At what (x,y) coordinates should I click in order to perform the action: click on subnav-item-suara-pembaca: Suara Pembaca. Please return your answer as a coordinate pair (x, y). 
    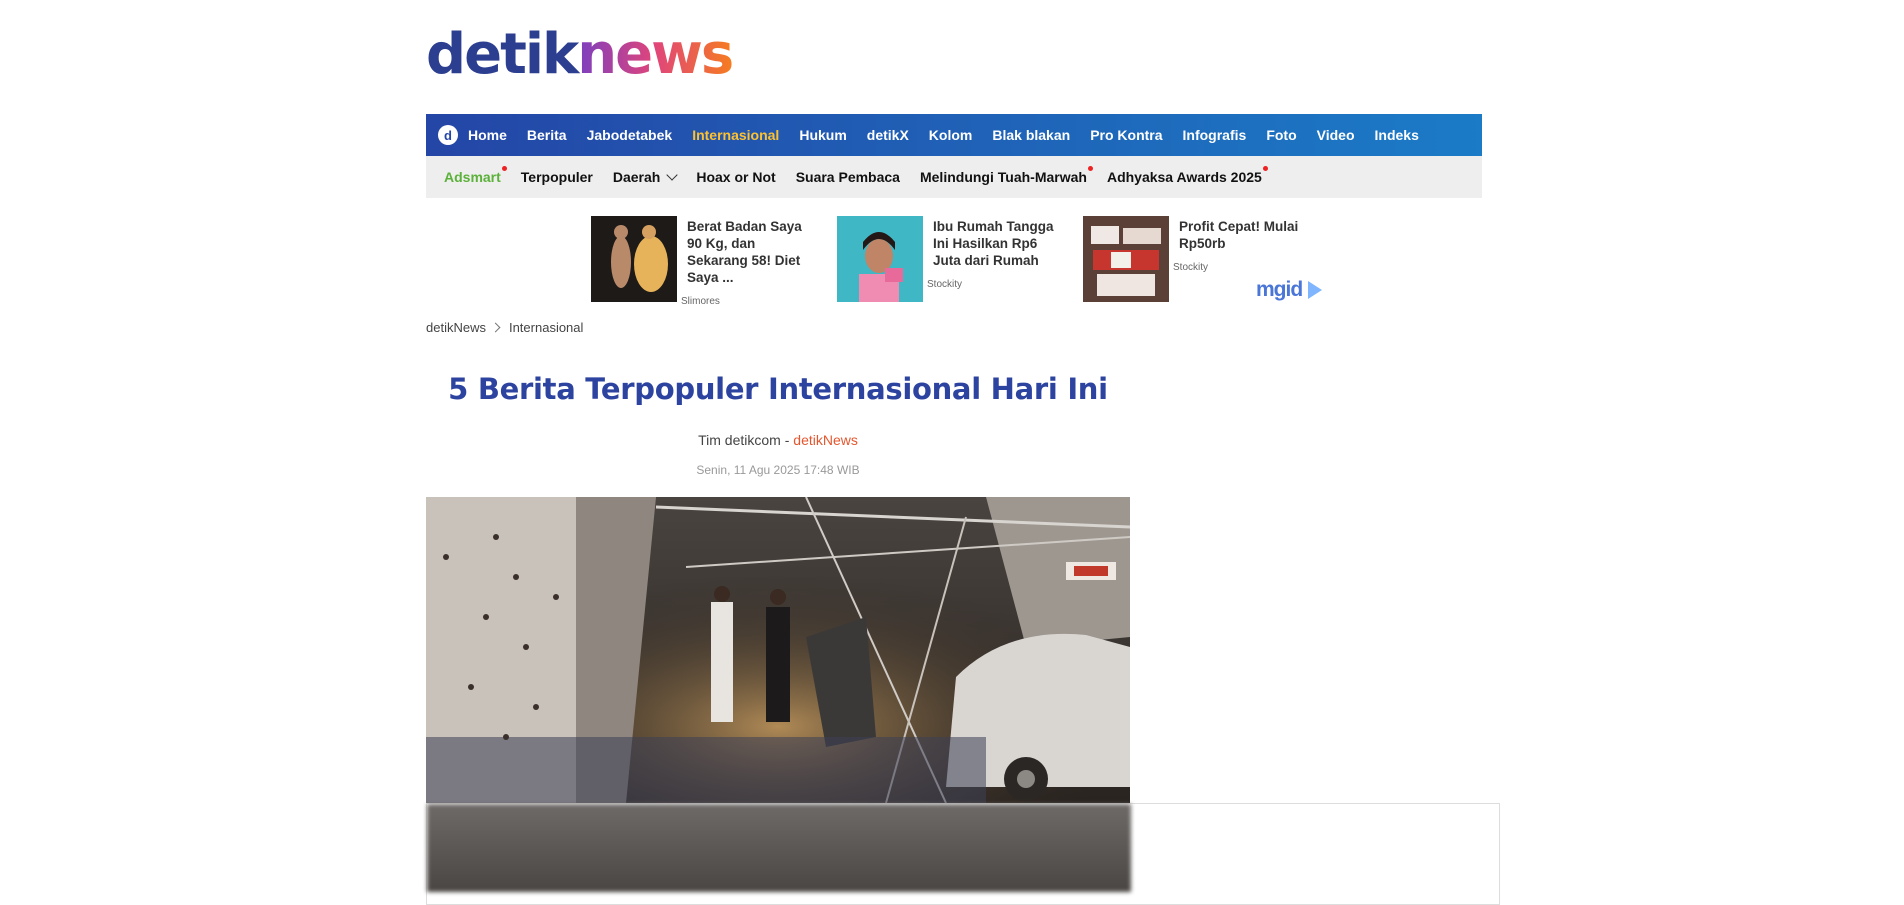
    Looking at the image, I should click on (848, 177).